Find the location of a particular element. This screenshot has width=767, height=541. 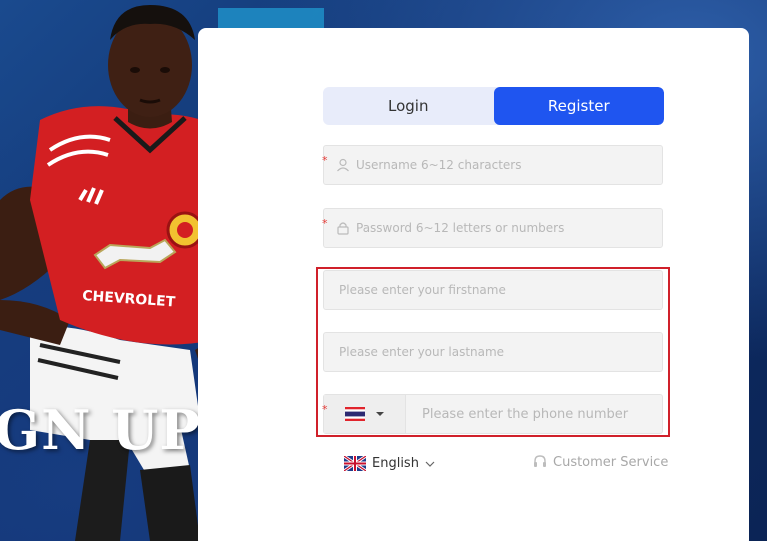

country-code-select is located at coordinates (365, 414).